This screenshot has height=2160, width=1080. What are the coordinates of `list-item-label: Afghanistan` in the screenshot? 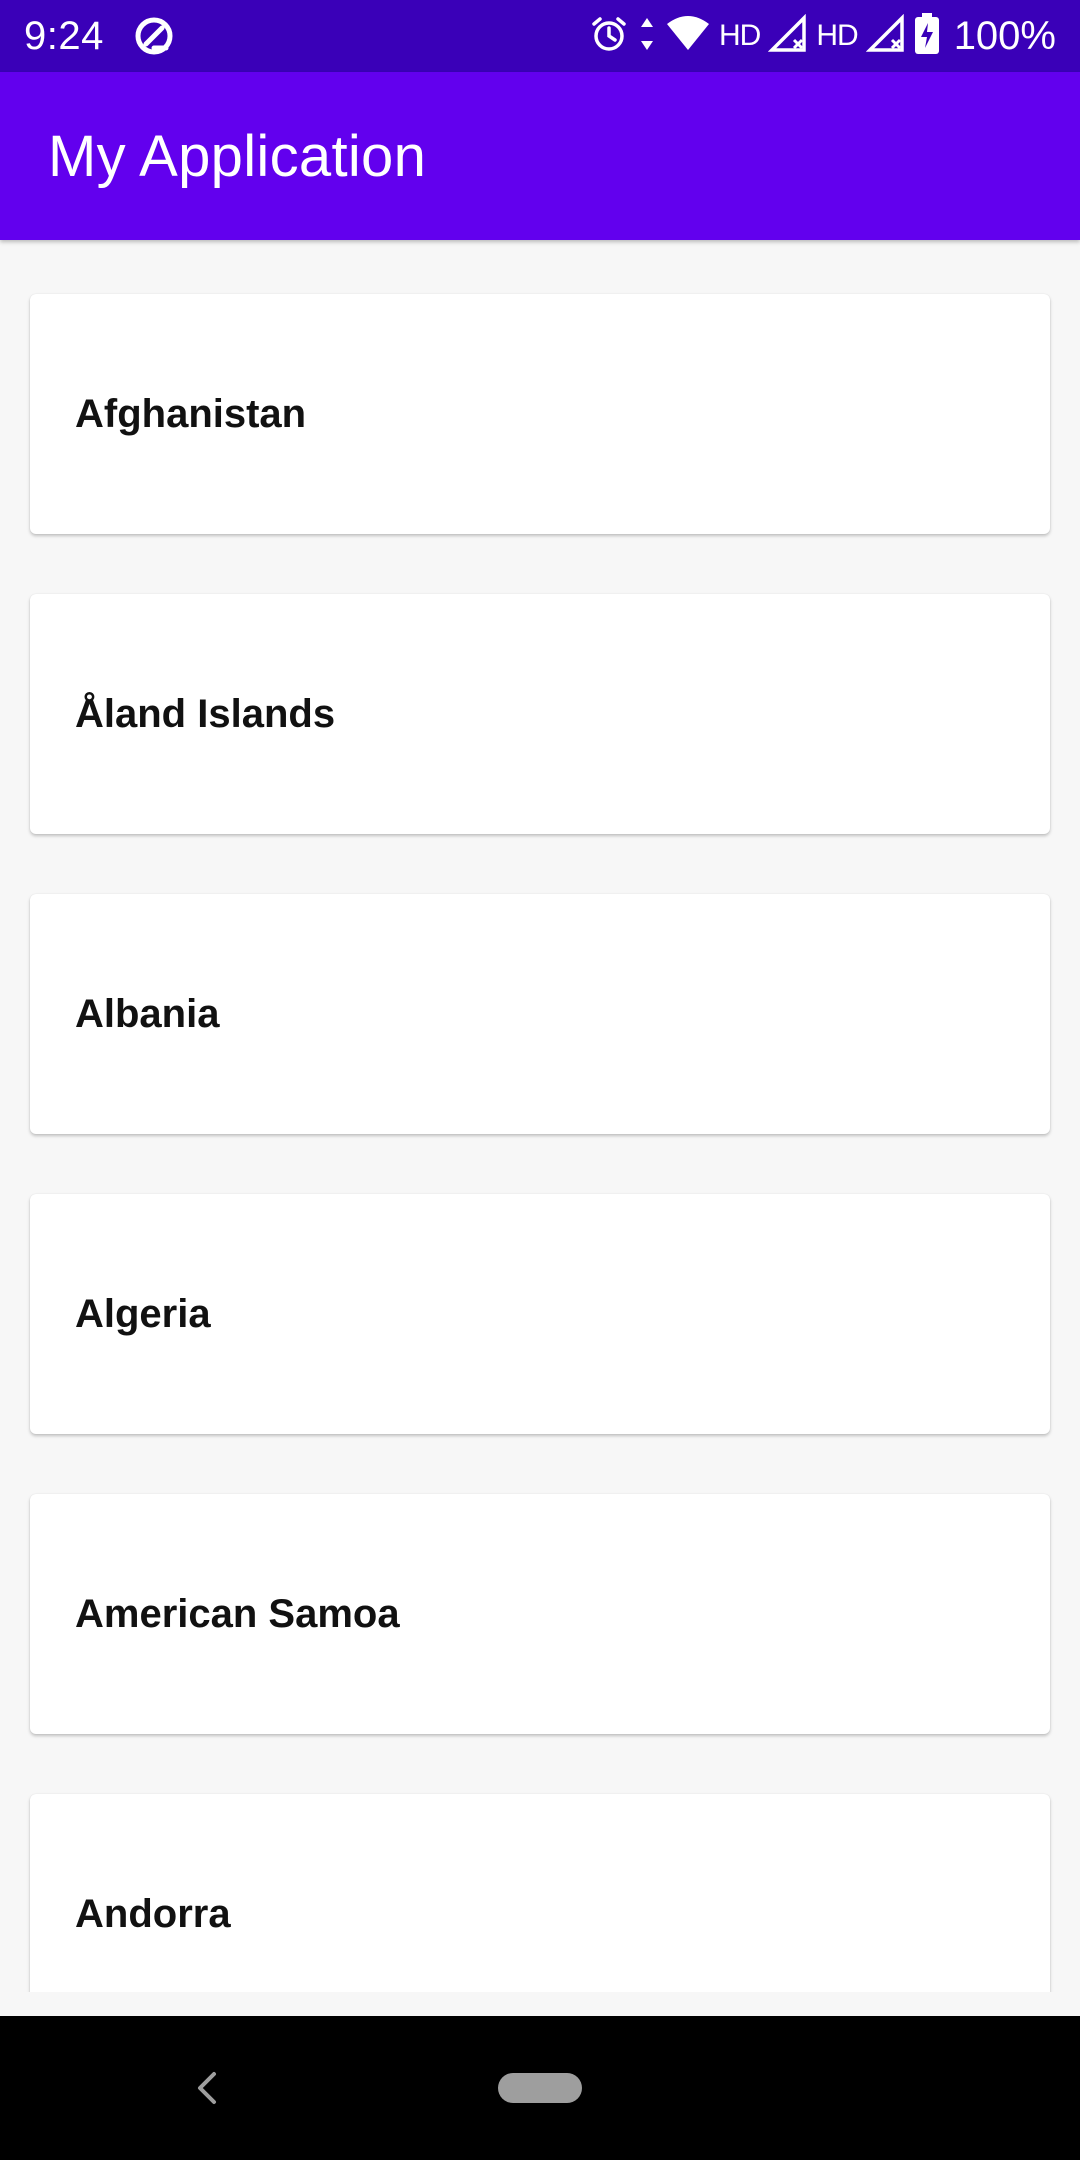 It's located at (191, 413).